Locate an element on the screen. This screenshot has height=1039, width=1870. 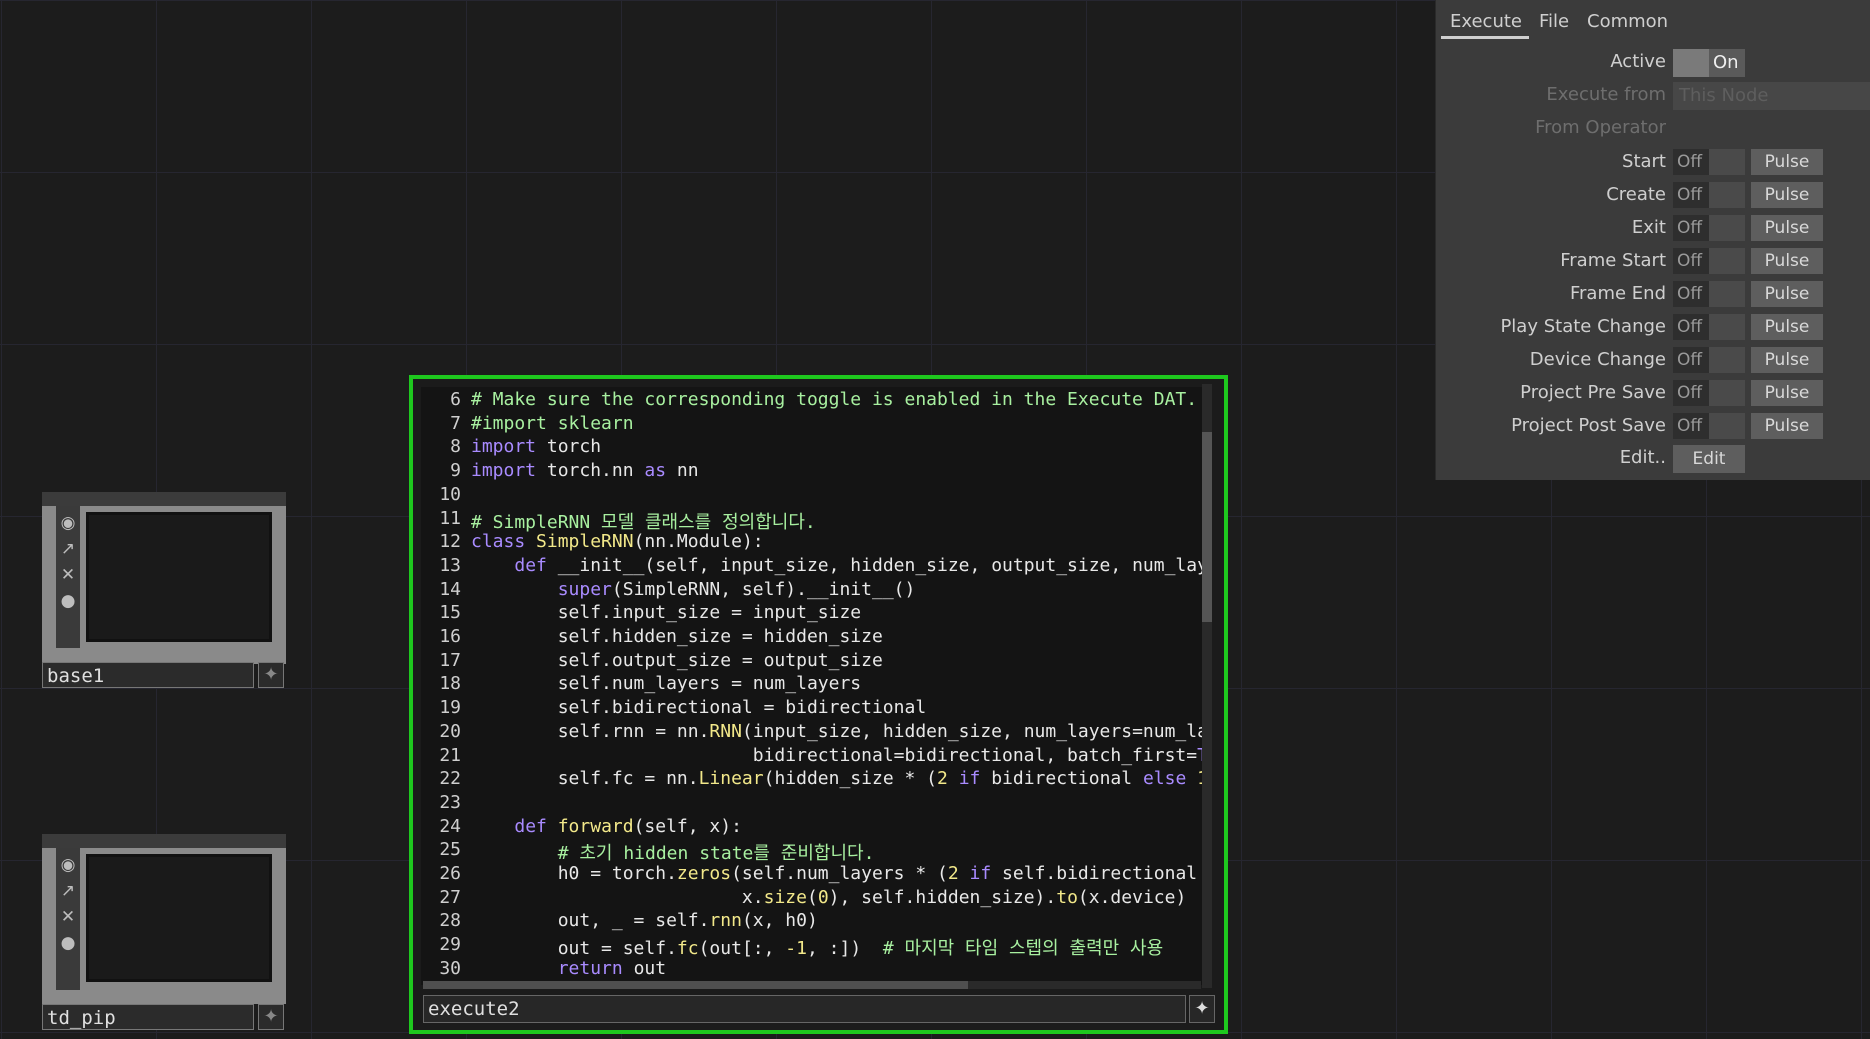
code-line: self.bidirectional = bidirectional is located at coordinates (698, 707).